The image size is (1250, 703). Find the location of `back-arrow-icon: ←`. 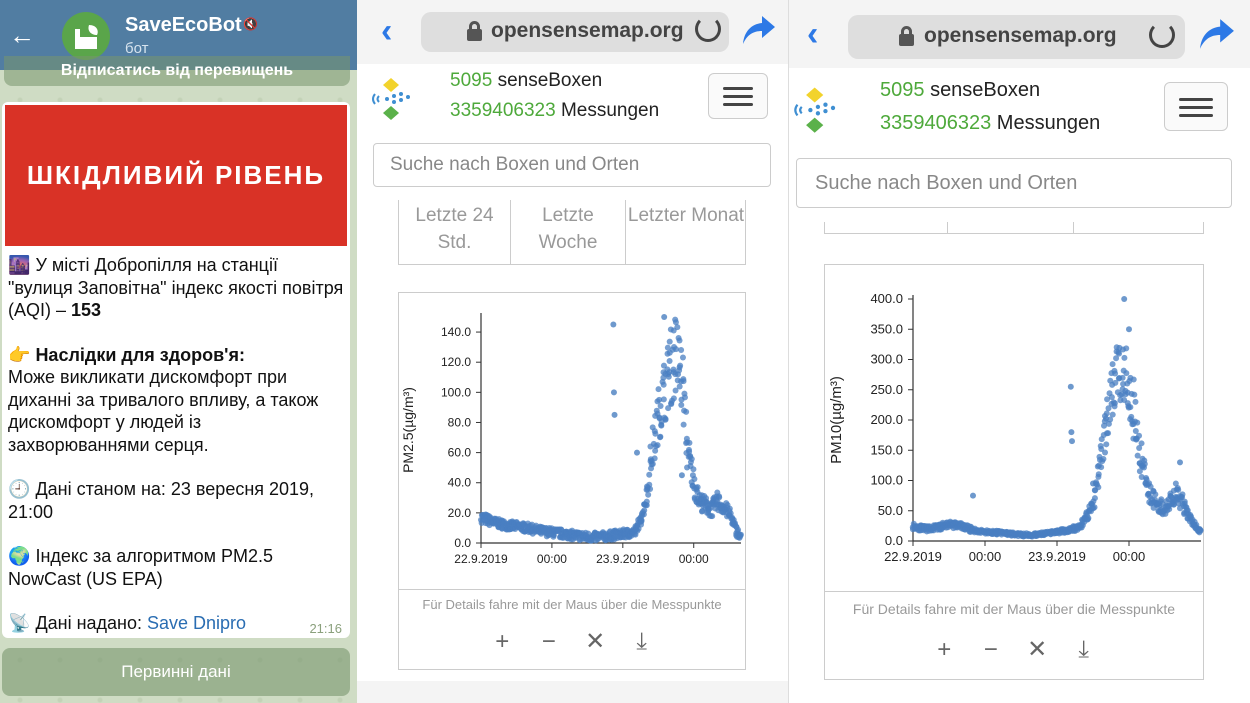

back-arrow-icon: ← is located at coordinates (22, 35).